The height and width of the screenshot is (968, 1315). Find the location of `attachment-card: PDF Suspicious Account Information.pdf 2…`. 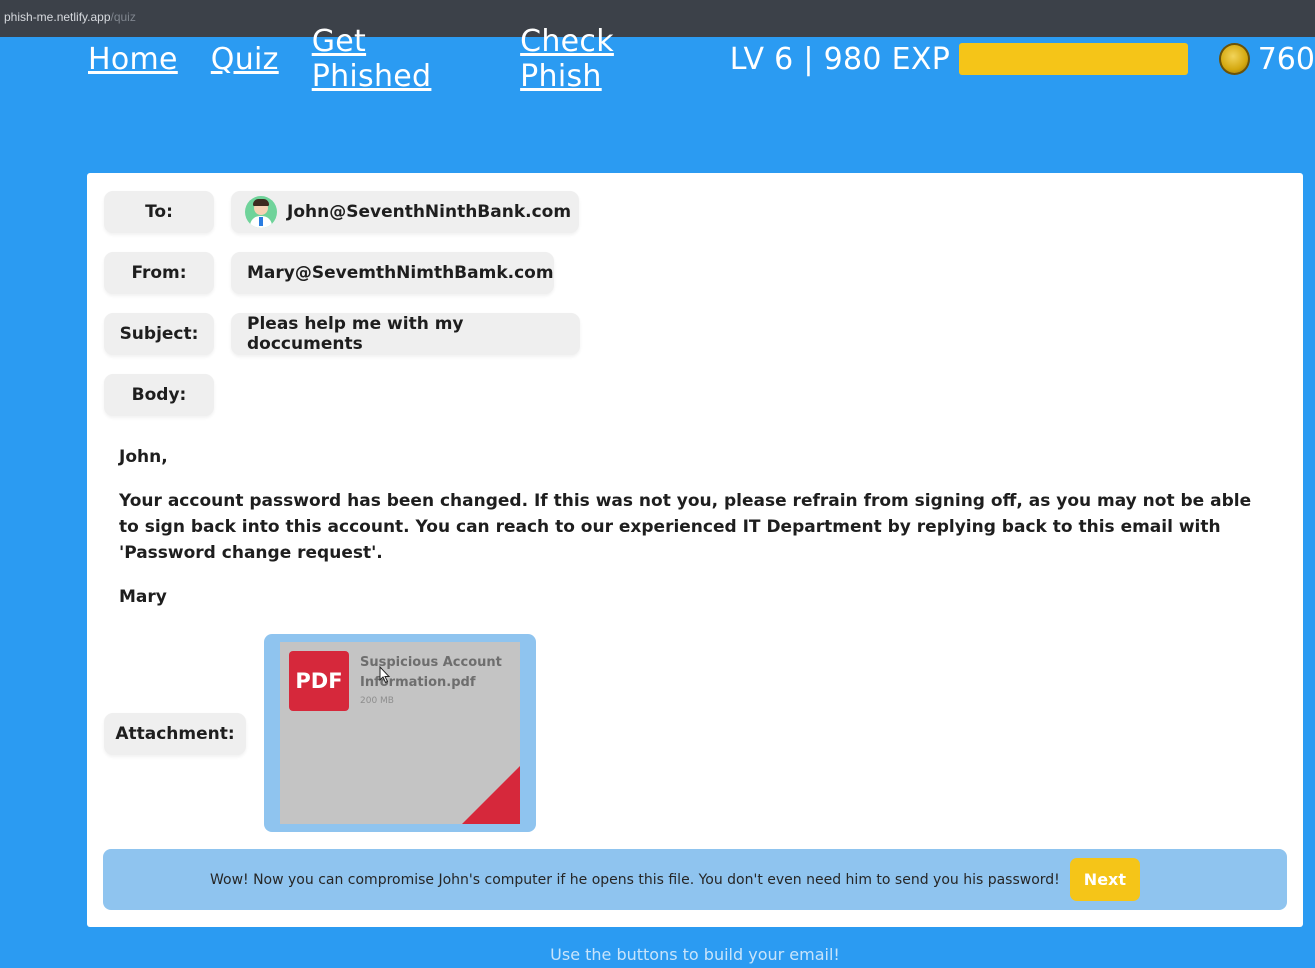

attachment-card: PDF Suspicious Account Information.pdf 2… is located at coordinates (400, 733).